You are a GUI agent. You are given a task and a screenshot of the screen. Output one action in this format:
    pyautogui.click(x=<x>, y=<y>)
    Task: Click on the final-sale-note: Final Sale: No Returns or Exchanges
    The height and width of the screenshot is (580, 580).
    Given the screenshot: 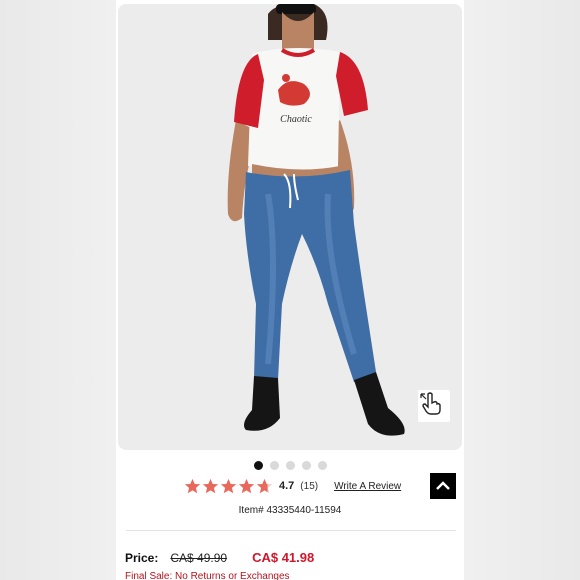 What is the action you would take?
    pyautogui.click(x=207, y=575)
    